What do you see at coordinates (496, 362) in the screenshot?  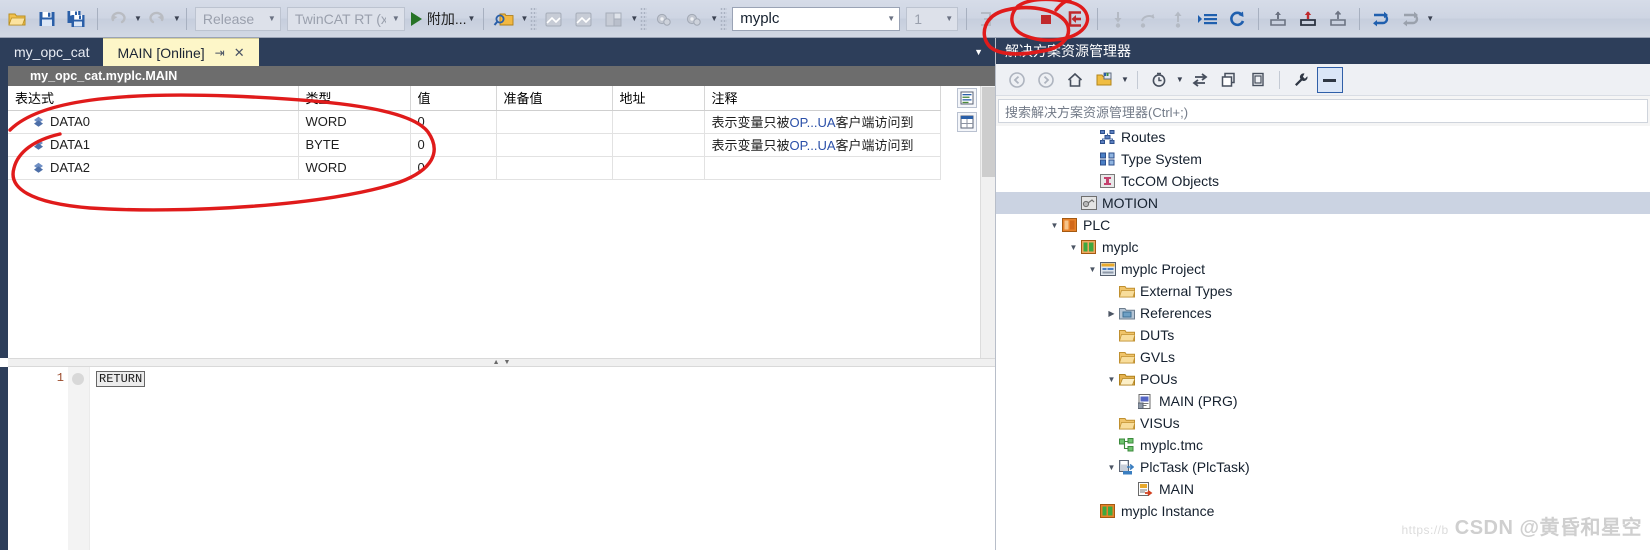 I see `splitter-up-arrow: ▲` at bounding box center [496, 362].